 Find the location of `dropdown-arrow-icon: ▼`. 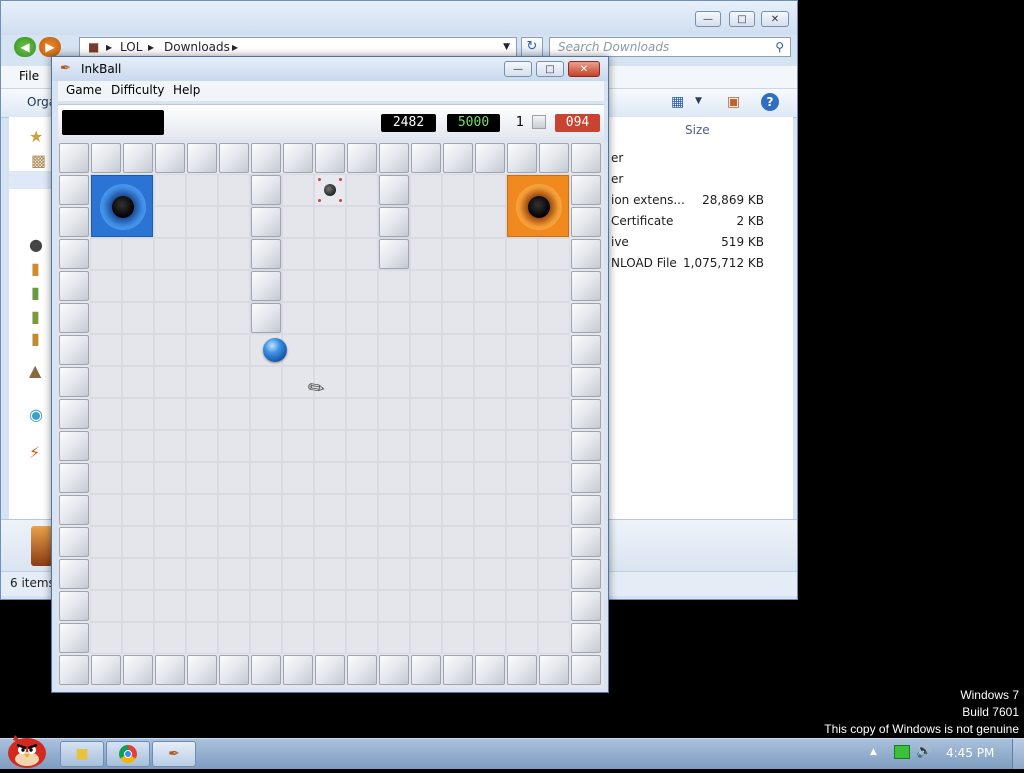

dropdown-arrow-icon: ▼ is located at coordinates (506, 47).